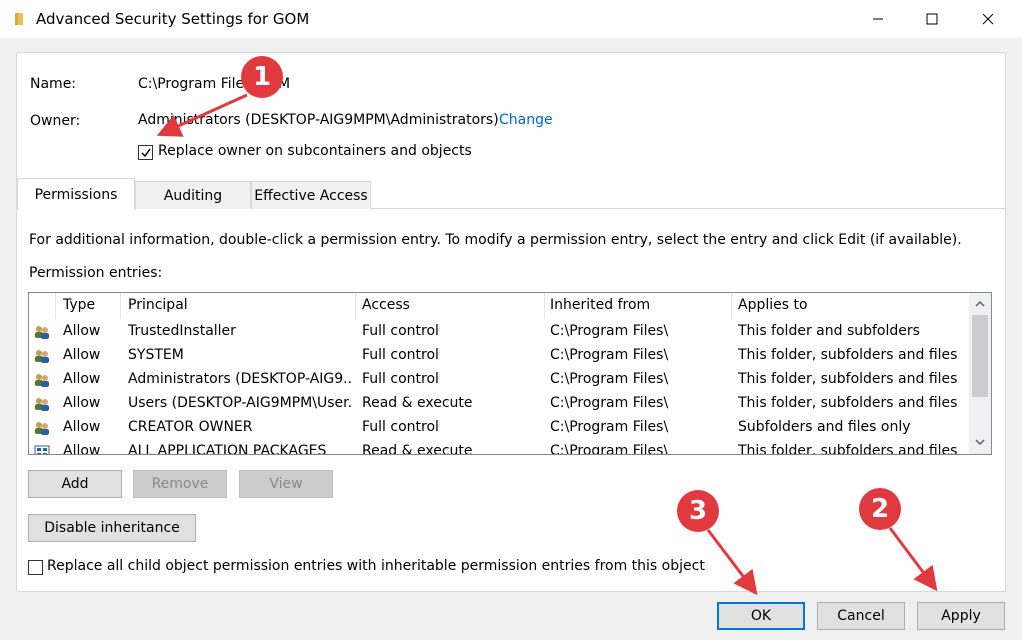 This screenshot has height=640, width=1022. What do you see at coordinates (190, 427) in the screenshot?
I see `entry-principal: CREATOR OWNER` at bounding box center [190, 427].